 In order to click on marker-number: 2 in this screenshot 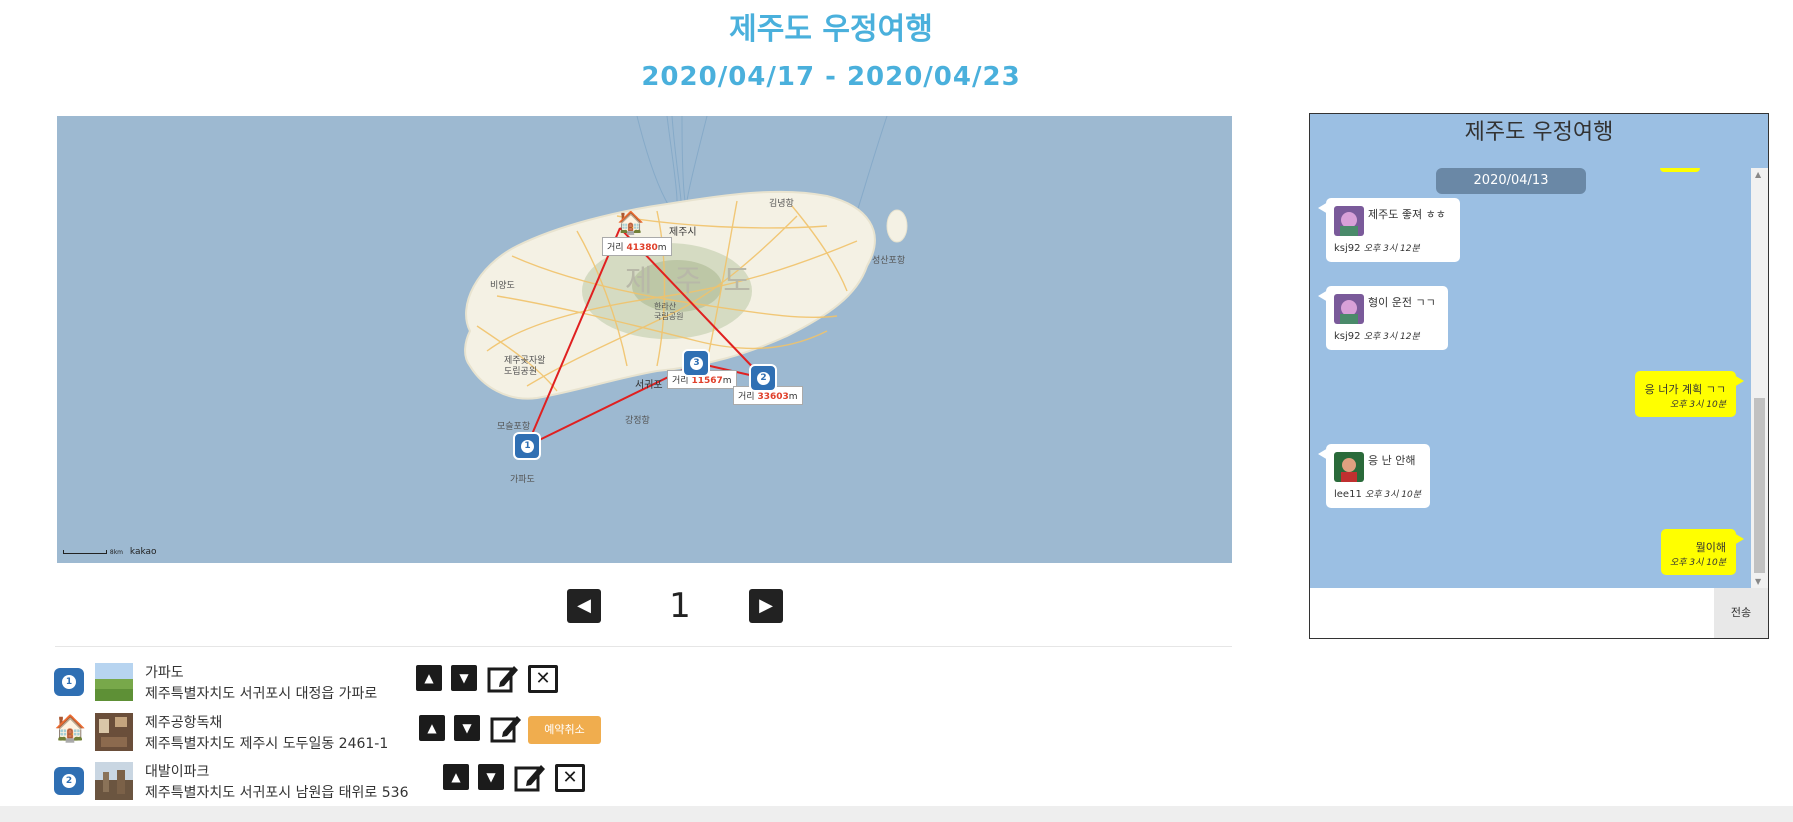, I will do `click(763, 378)`.